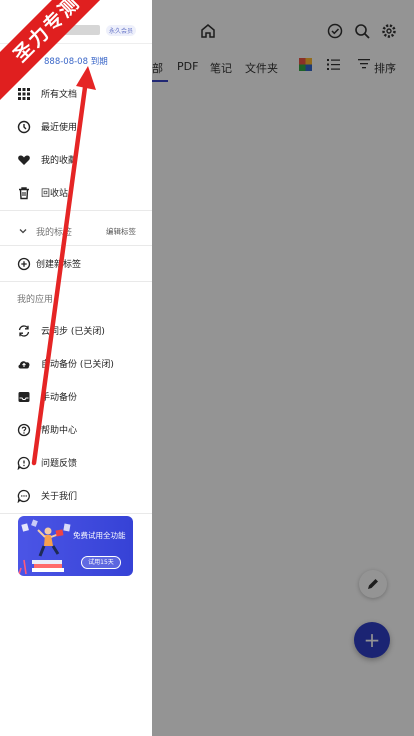  Describe the element at coordinates (55, 194) in the screenshot. I see `menu-label: 回收站` at that location.